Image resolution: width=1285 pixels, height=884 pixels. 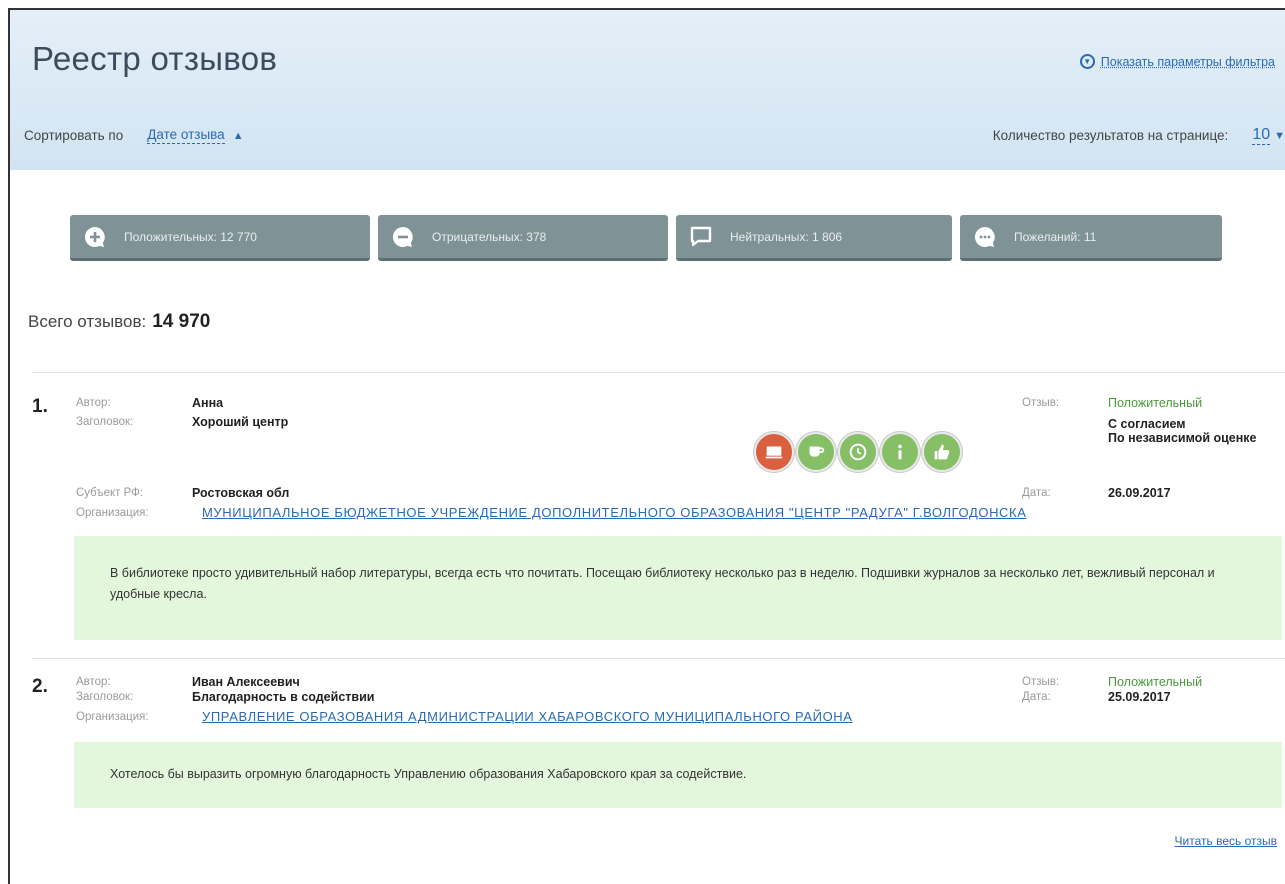 What do you see at coordinates (942, 452) in the screenshot?
I see `thumbs-up-icon` at bounding box center [942, 452].